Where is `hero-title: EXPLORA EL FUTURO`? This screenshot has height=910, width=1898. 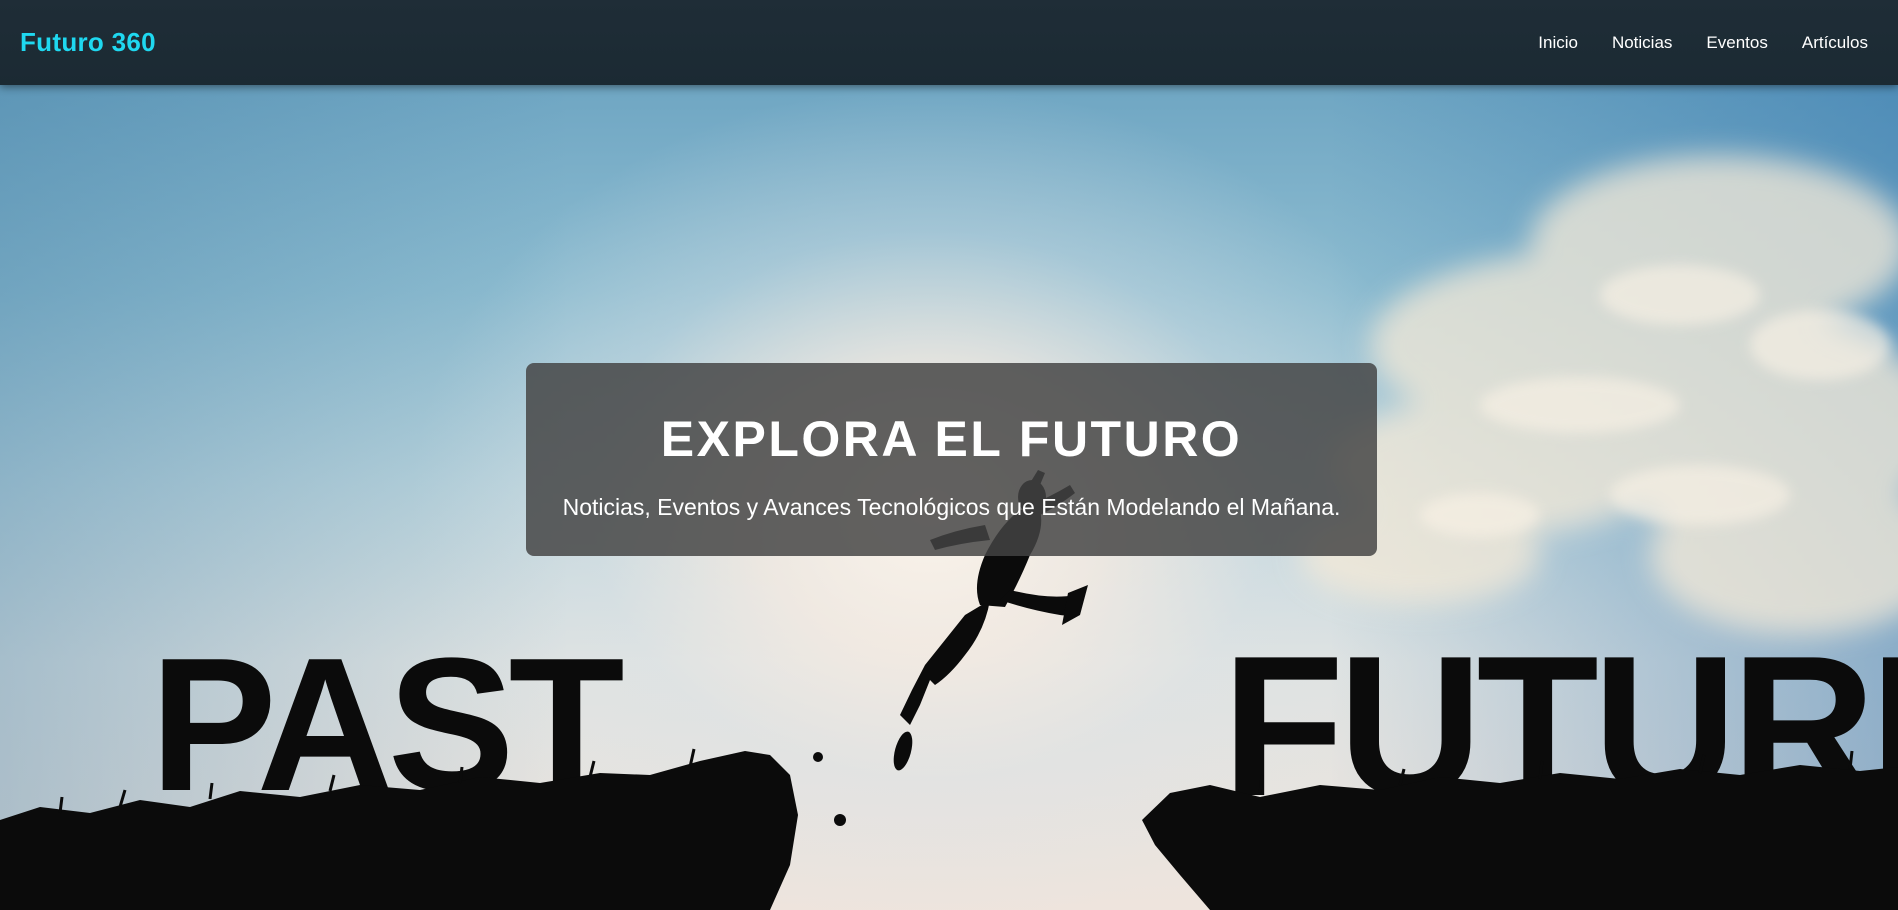
hero-title: EXPLORA EL FUTURO is located at coordinates (951, 439).